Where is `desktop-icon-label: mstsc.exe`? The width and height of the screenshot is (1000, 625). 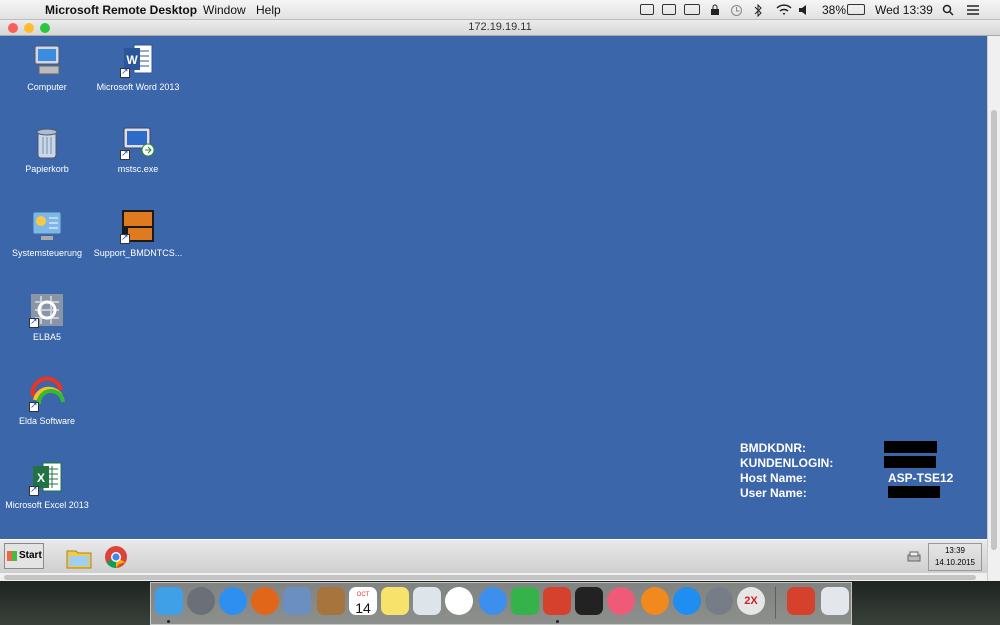 desktop-icon-label: mstsc.exe is located at coordinates (138, 169).